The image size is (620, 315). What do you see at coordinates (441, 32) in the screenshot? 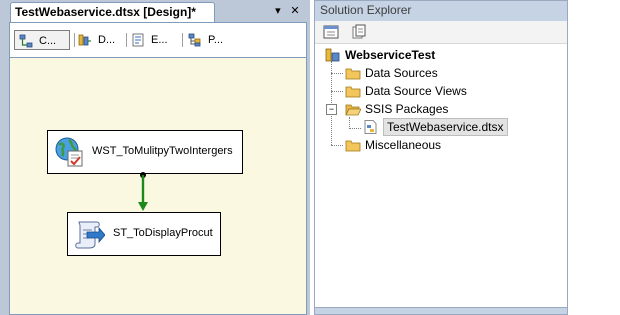
I see `solution-explorer-toolbar` at bounding box center [441, 32].